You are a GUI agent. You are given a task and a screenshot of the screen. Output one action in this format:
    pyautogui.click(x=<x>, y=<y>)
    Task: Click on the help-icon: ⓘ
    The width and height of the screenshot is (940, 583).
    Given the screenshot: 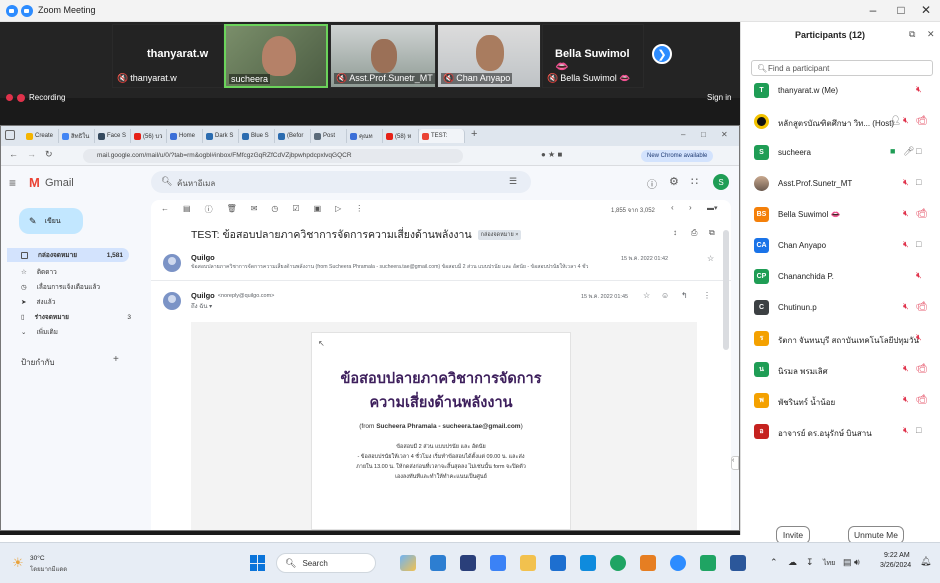 What is the action you would take?
    pyautogui.click(x=652, y=183)
    